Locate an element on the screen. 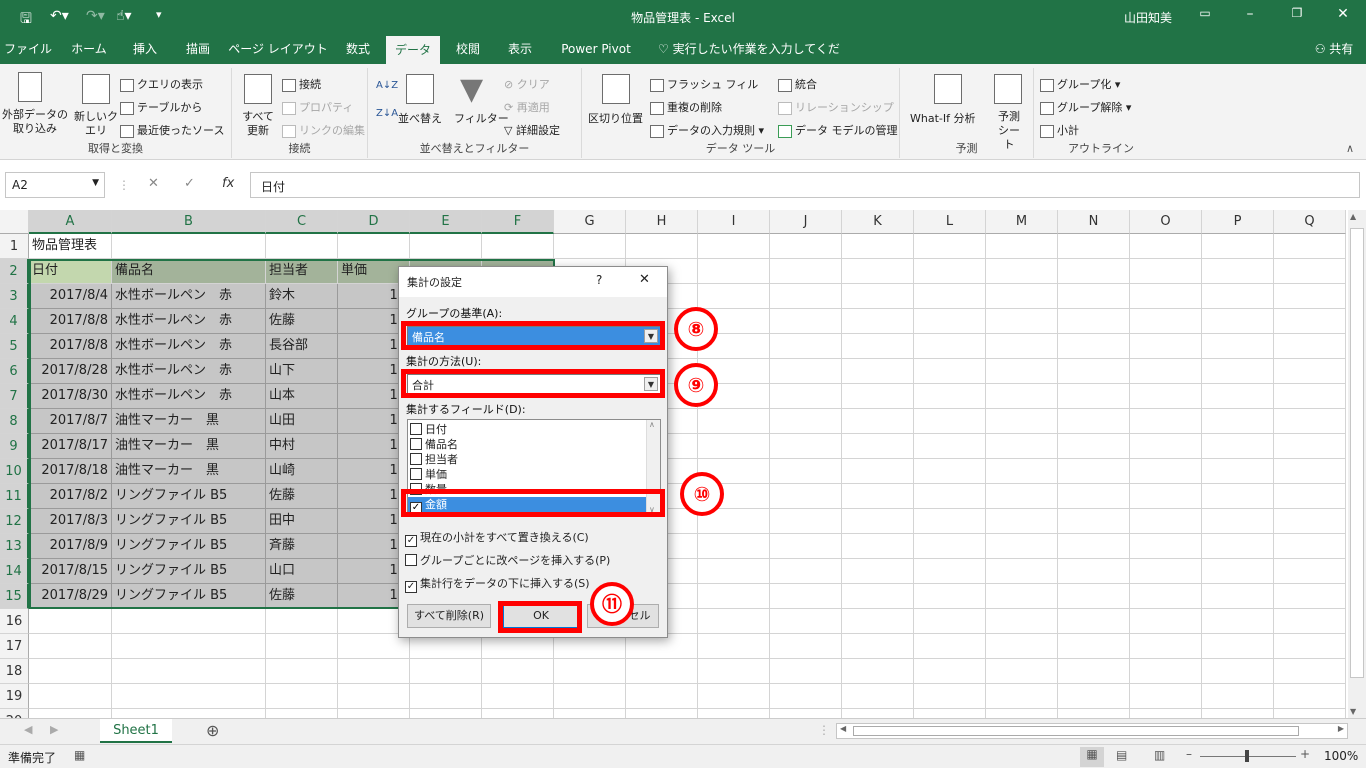 This screenshot has height=768, width=1366. remove-duplicates-button: 重複の削除 is located at coordinates (686, 107).